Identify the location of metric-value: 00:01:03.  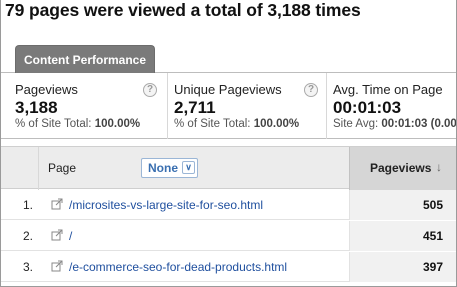
(367, 107).